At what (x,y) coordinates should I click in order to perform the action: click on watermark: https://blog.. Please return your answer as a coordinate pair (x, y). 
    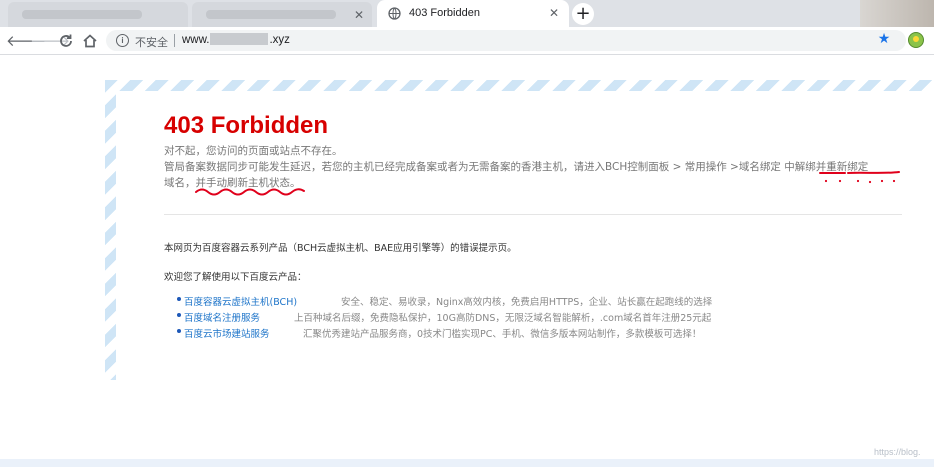
    Looking at the image, I should click on (897, 452).